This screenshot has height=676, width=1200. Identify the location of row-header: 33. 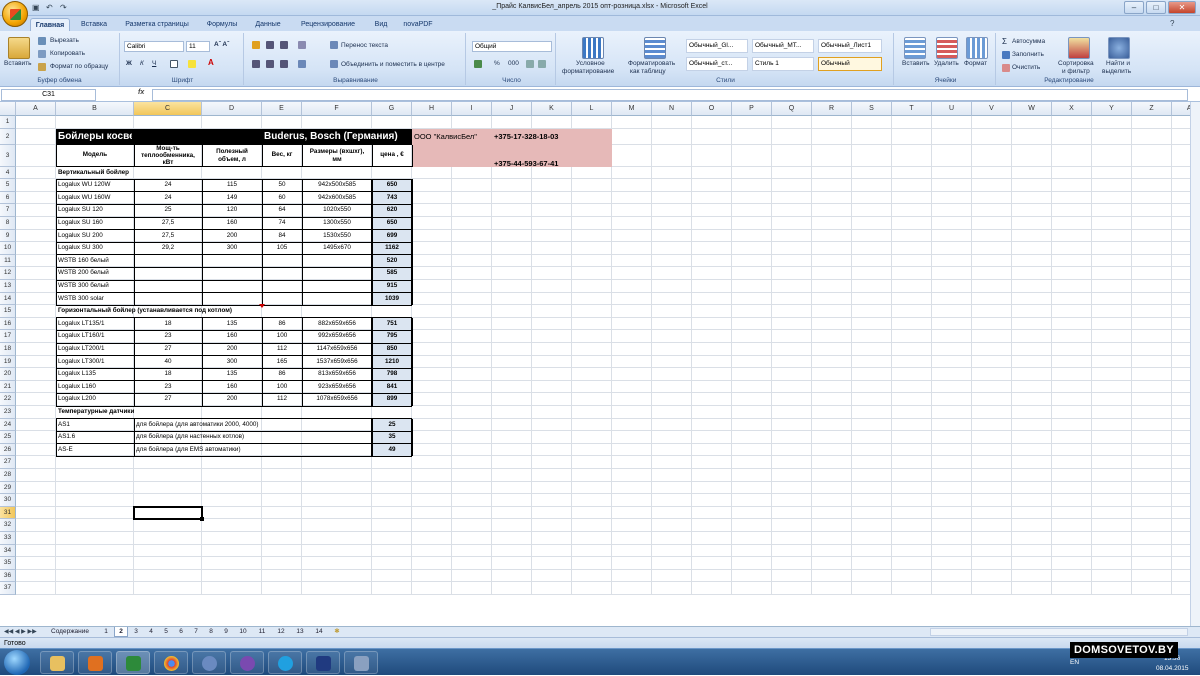
(8, 538).